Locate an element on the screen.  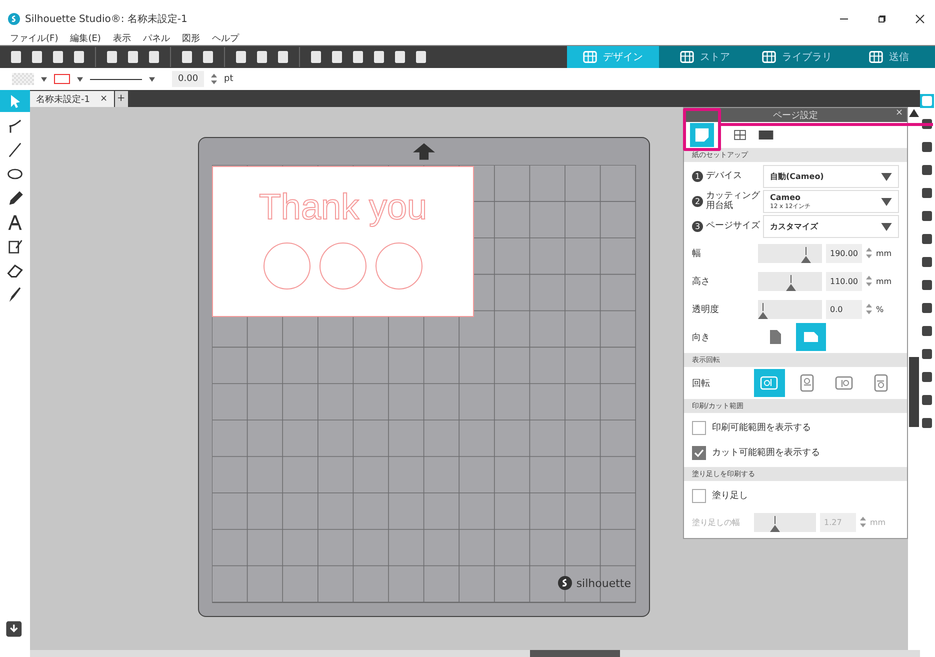
field-label: カッティング用台紙 is located at coordinates (733, 202).